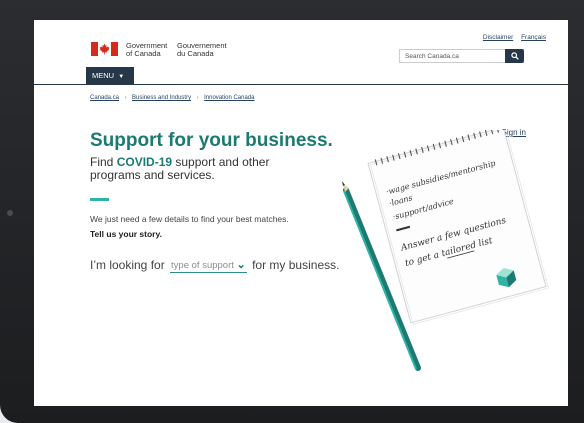 The width and height of the screenshot is (584, 423). What do you see at coordinates (10, 213) in the screenshot?
I see `camera-dot` at bounding box center [10, 213].